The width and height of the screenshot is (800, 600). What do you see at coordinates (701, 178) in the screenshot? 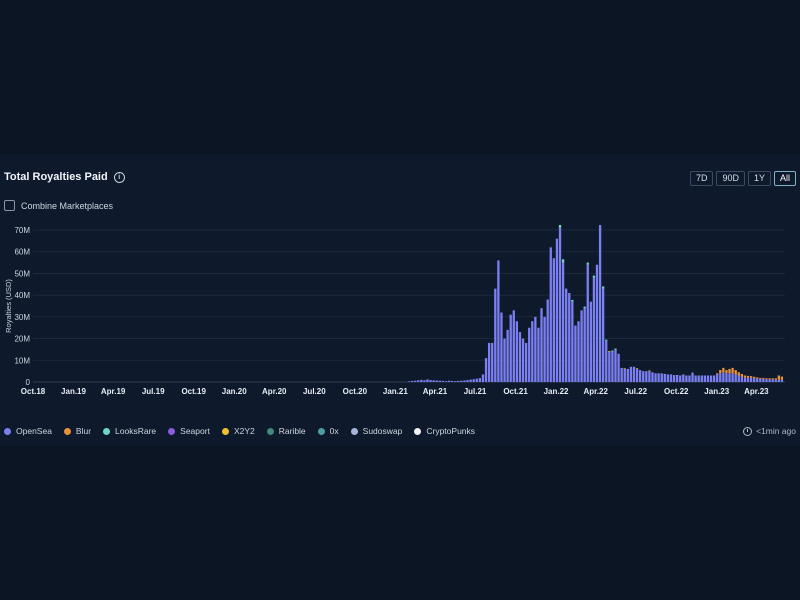
I see `range-7d-button: 7D` at bounding box center [701, 178].